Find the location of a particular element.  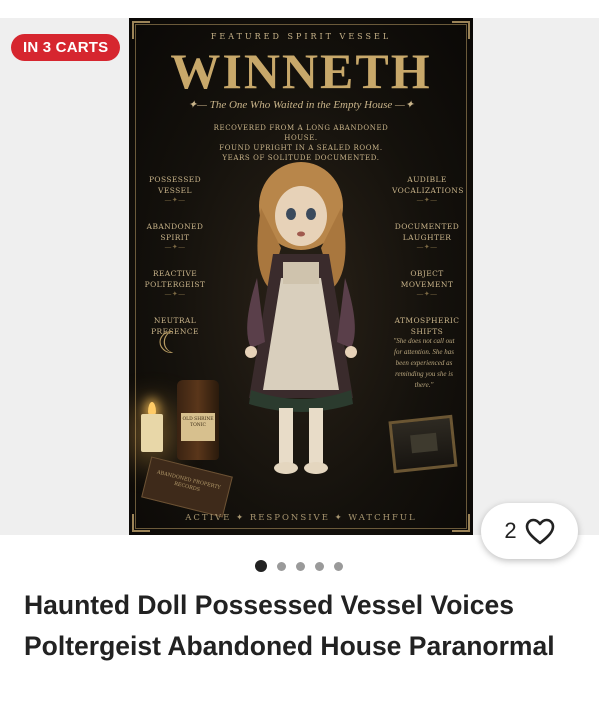

trait-item: AUDIBLE VOCALIZATIONS —✦— is located at coordinates (428, 189).